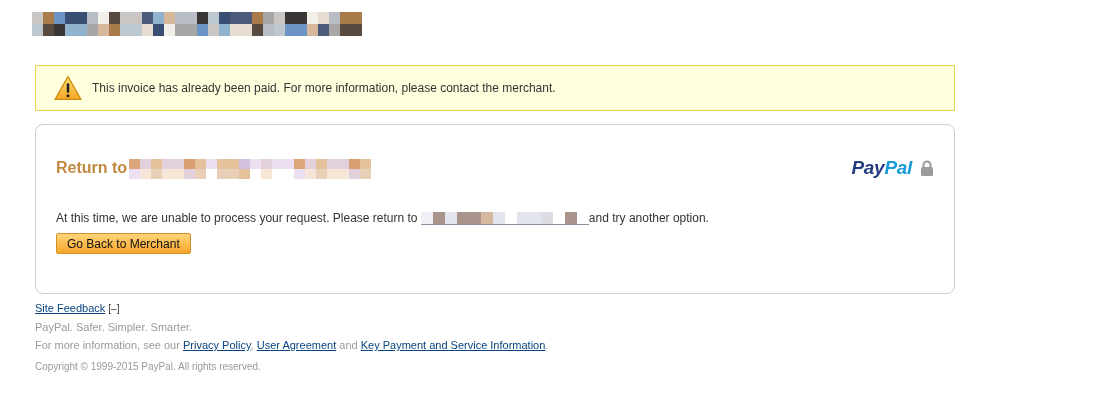  What do you see at coordinates (148, 367) in the screenshot?
I see `copyright-text: Copyright © 1999-2015 PayPal. All rights reserved.` at bounding box center [148, 367].